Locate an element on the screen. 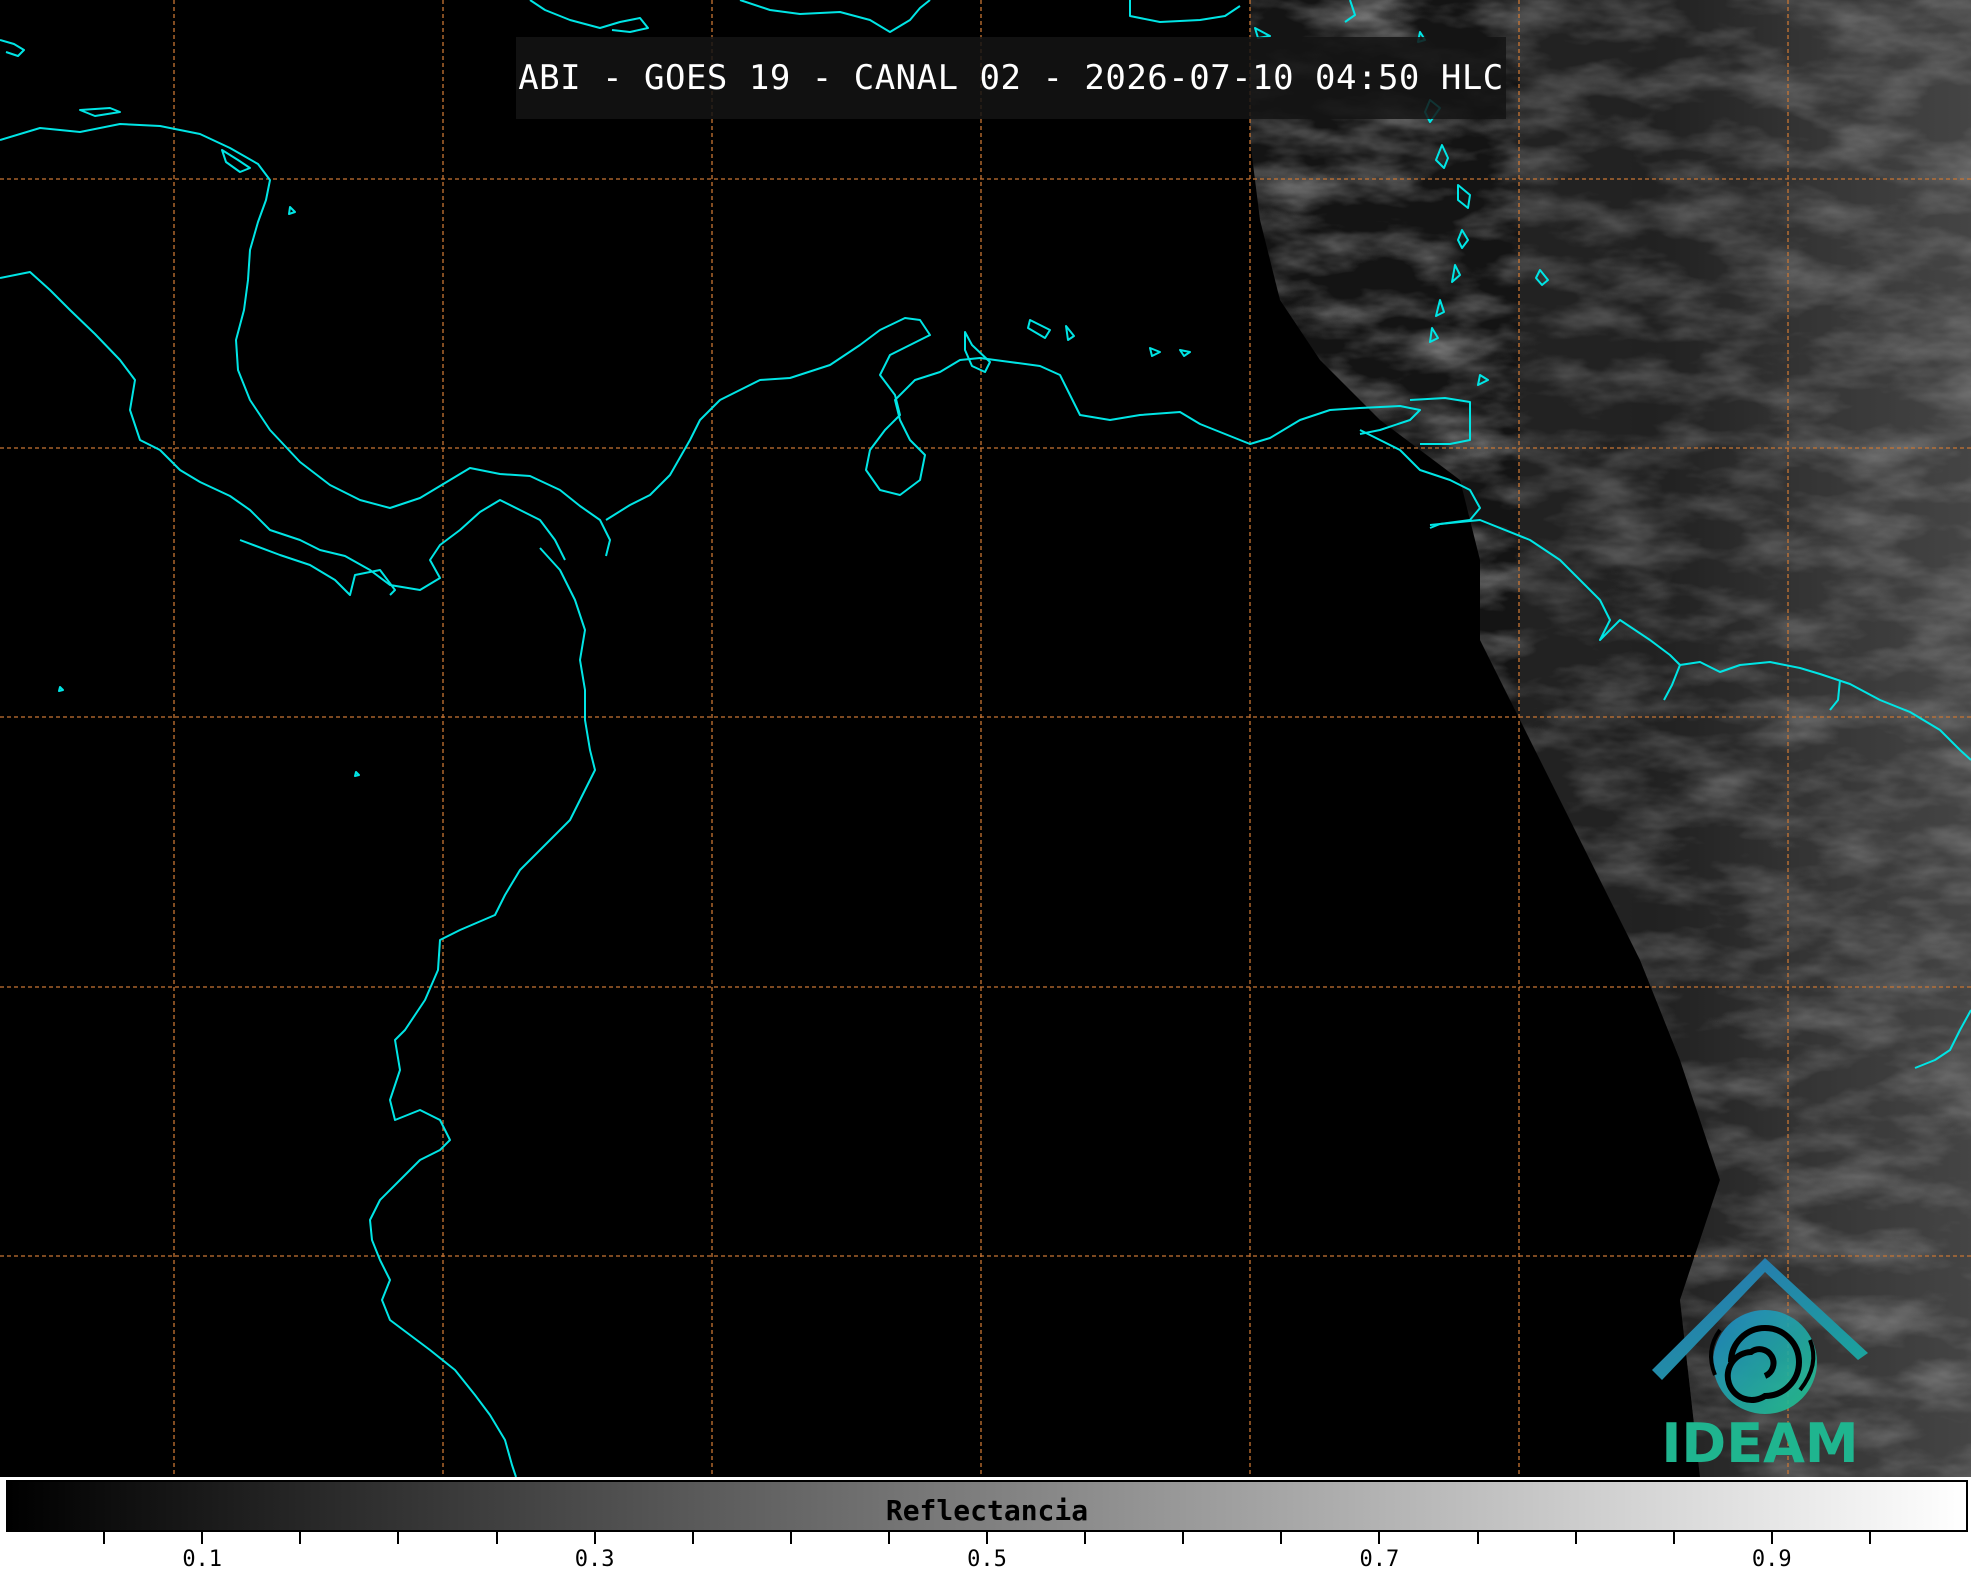 The image size is (1971, 1577). colorbar-tick-label: 0.7 is located at coordinates (1379, 1559).